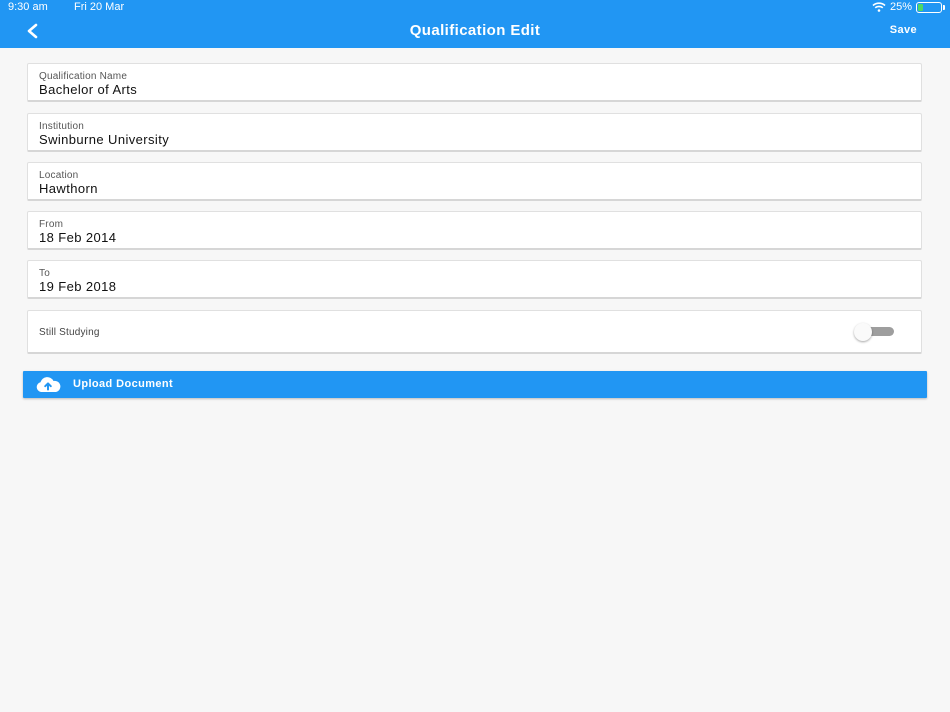 The image size is (950, 712). Describe the element at coordinates (475, 384) in the screenshot. I see `upload-document-button: Upload Document` at that location.